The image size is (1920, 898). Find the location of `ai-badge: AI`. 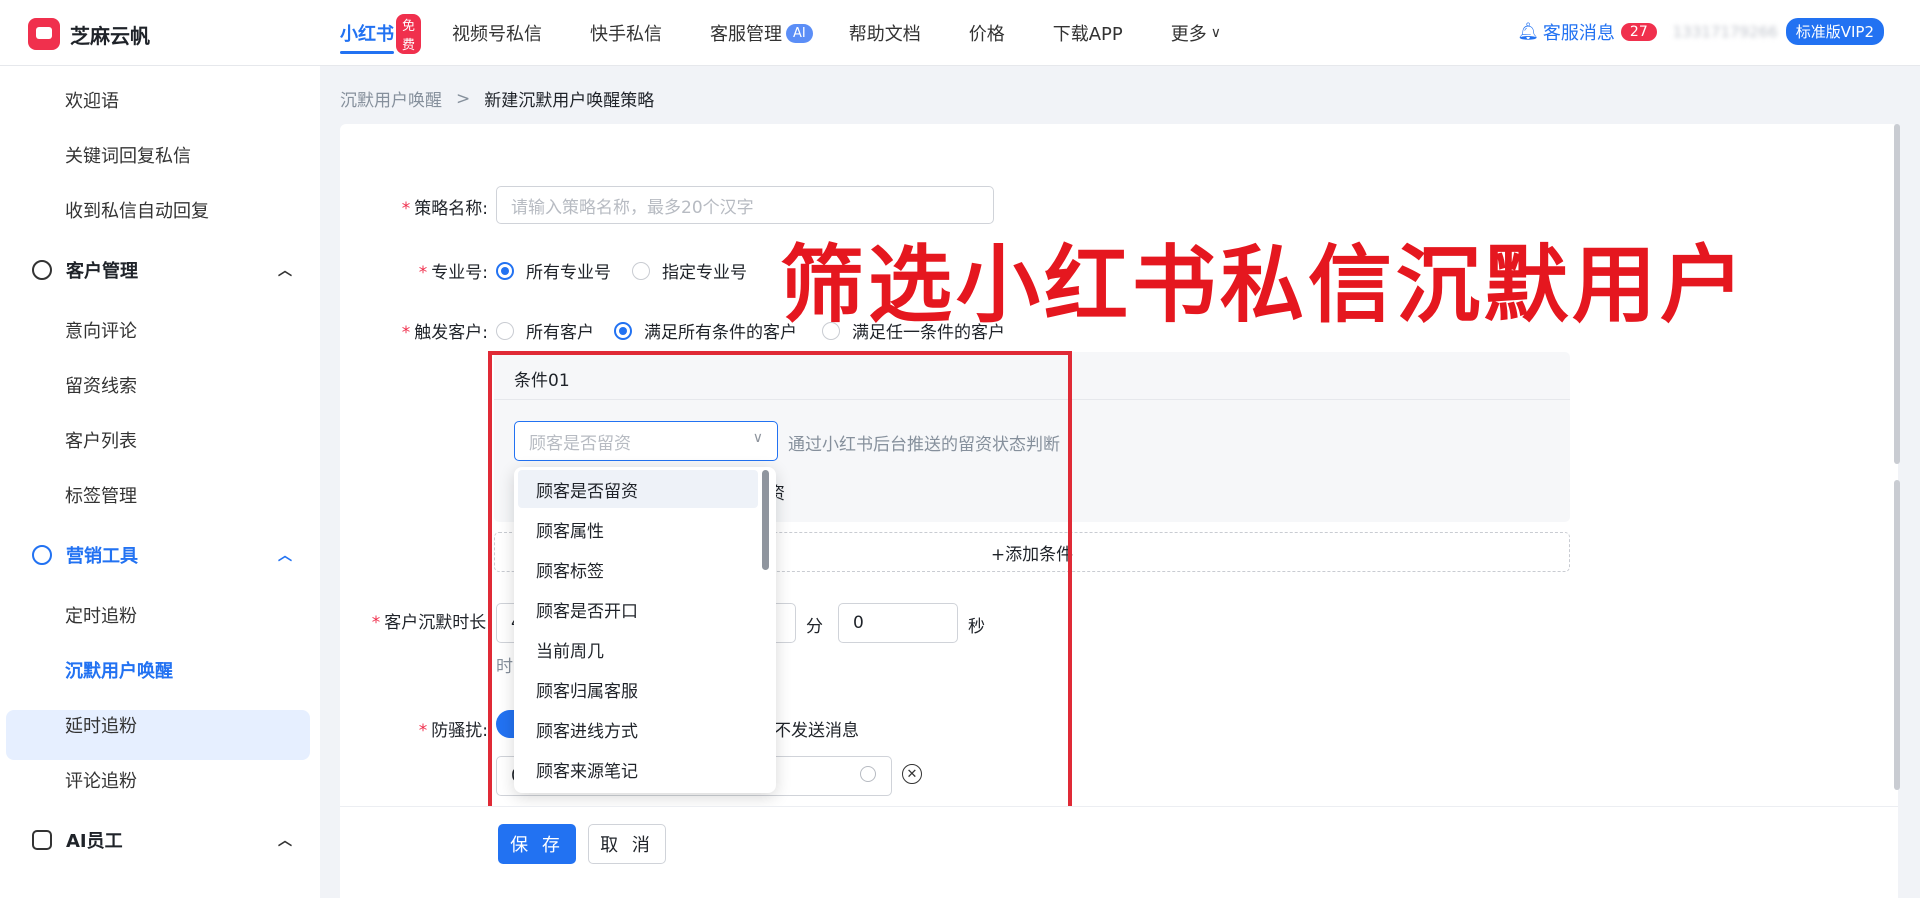

ai-badge: AI is located at coordinates (799, 33).